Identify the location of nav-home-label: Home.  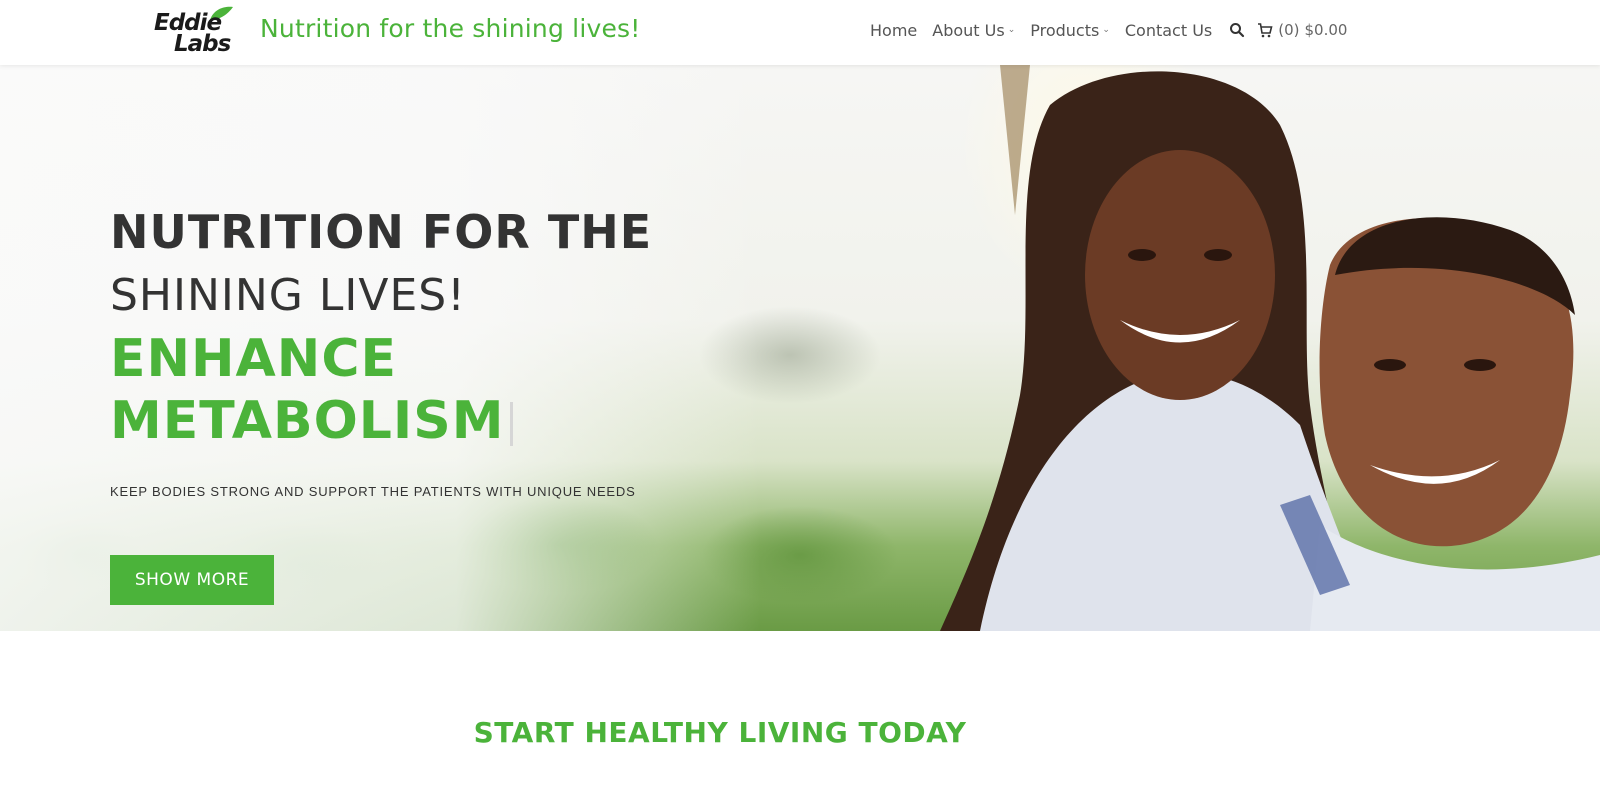
(894, 30).